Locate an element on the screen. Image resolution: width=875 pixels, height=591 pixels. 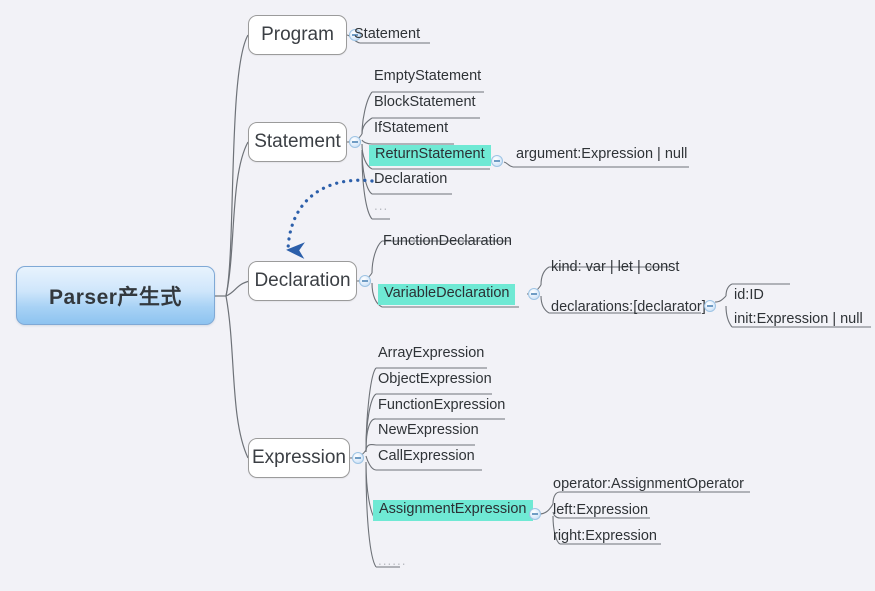
branch-node-declaration: Declaration is located at coordinates (302, 281).